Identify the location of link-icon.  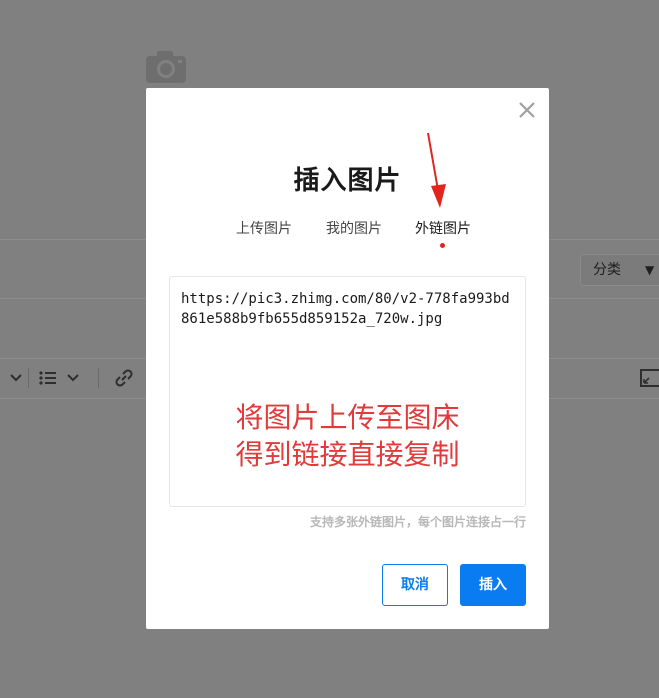
(124, 378).